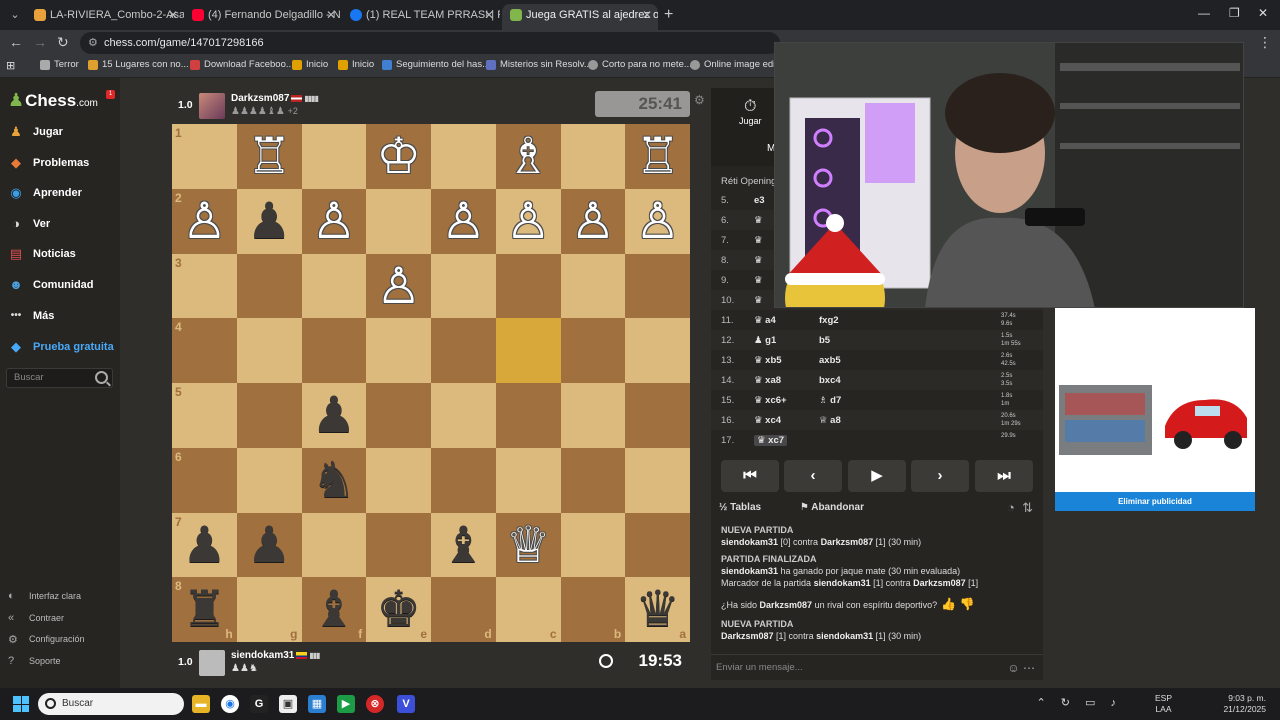 The height and width of the screenshot is (720, 1280). What do you see at coordinates (204, 609) in the screenshot?
I see `board-square: 8 h ♜` at bounding box center [204, 609].